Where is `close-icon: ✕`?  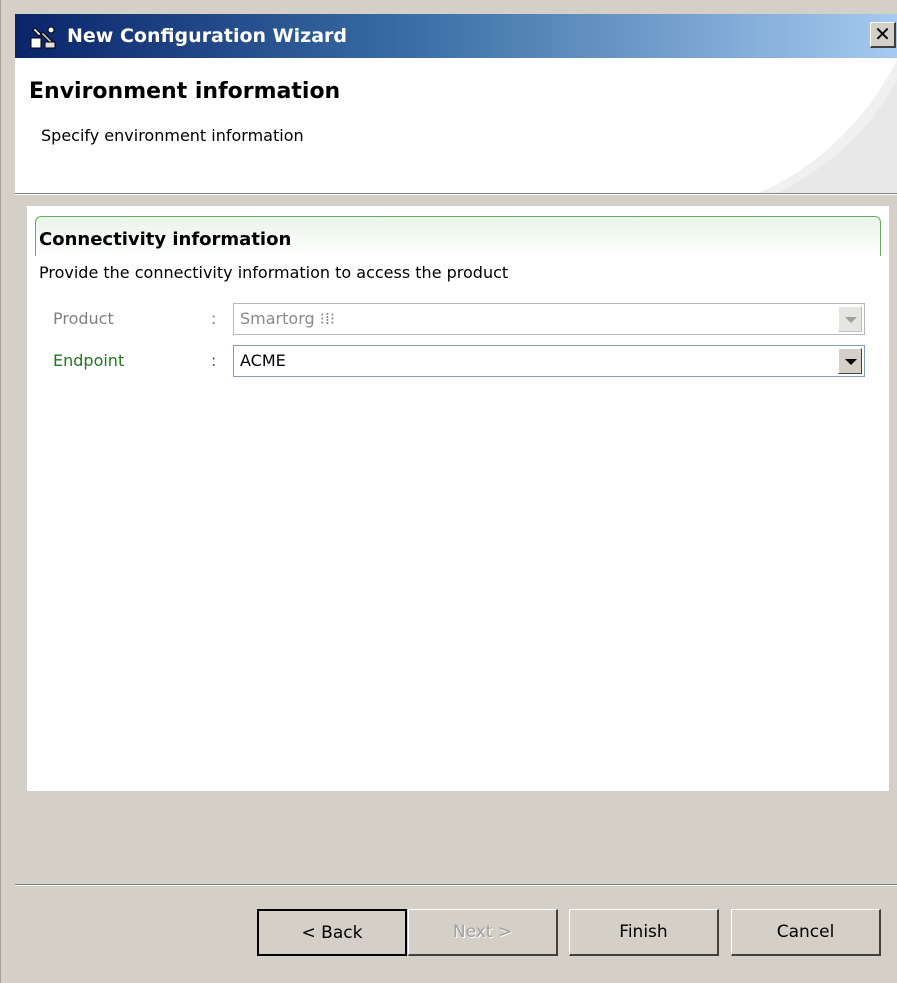
close-icon: ✕ is located at coordinates (882, 34).